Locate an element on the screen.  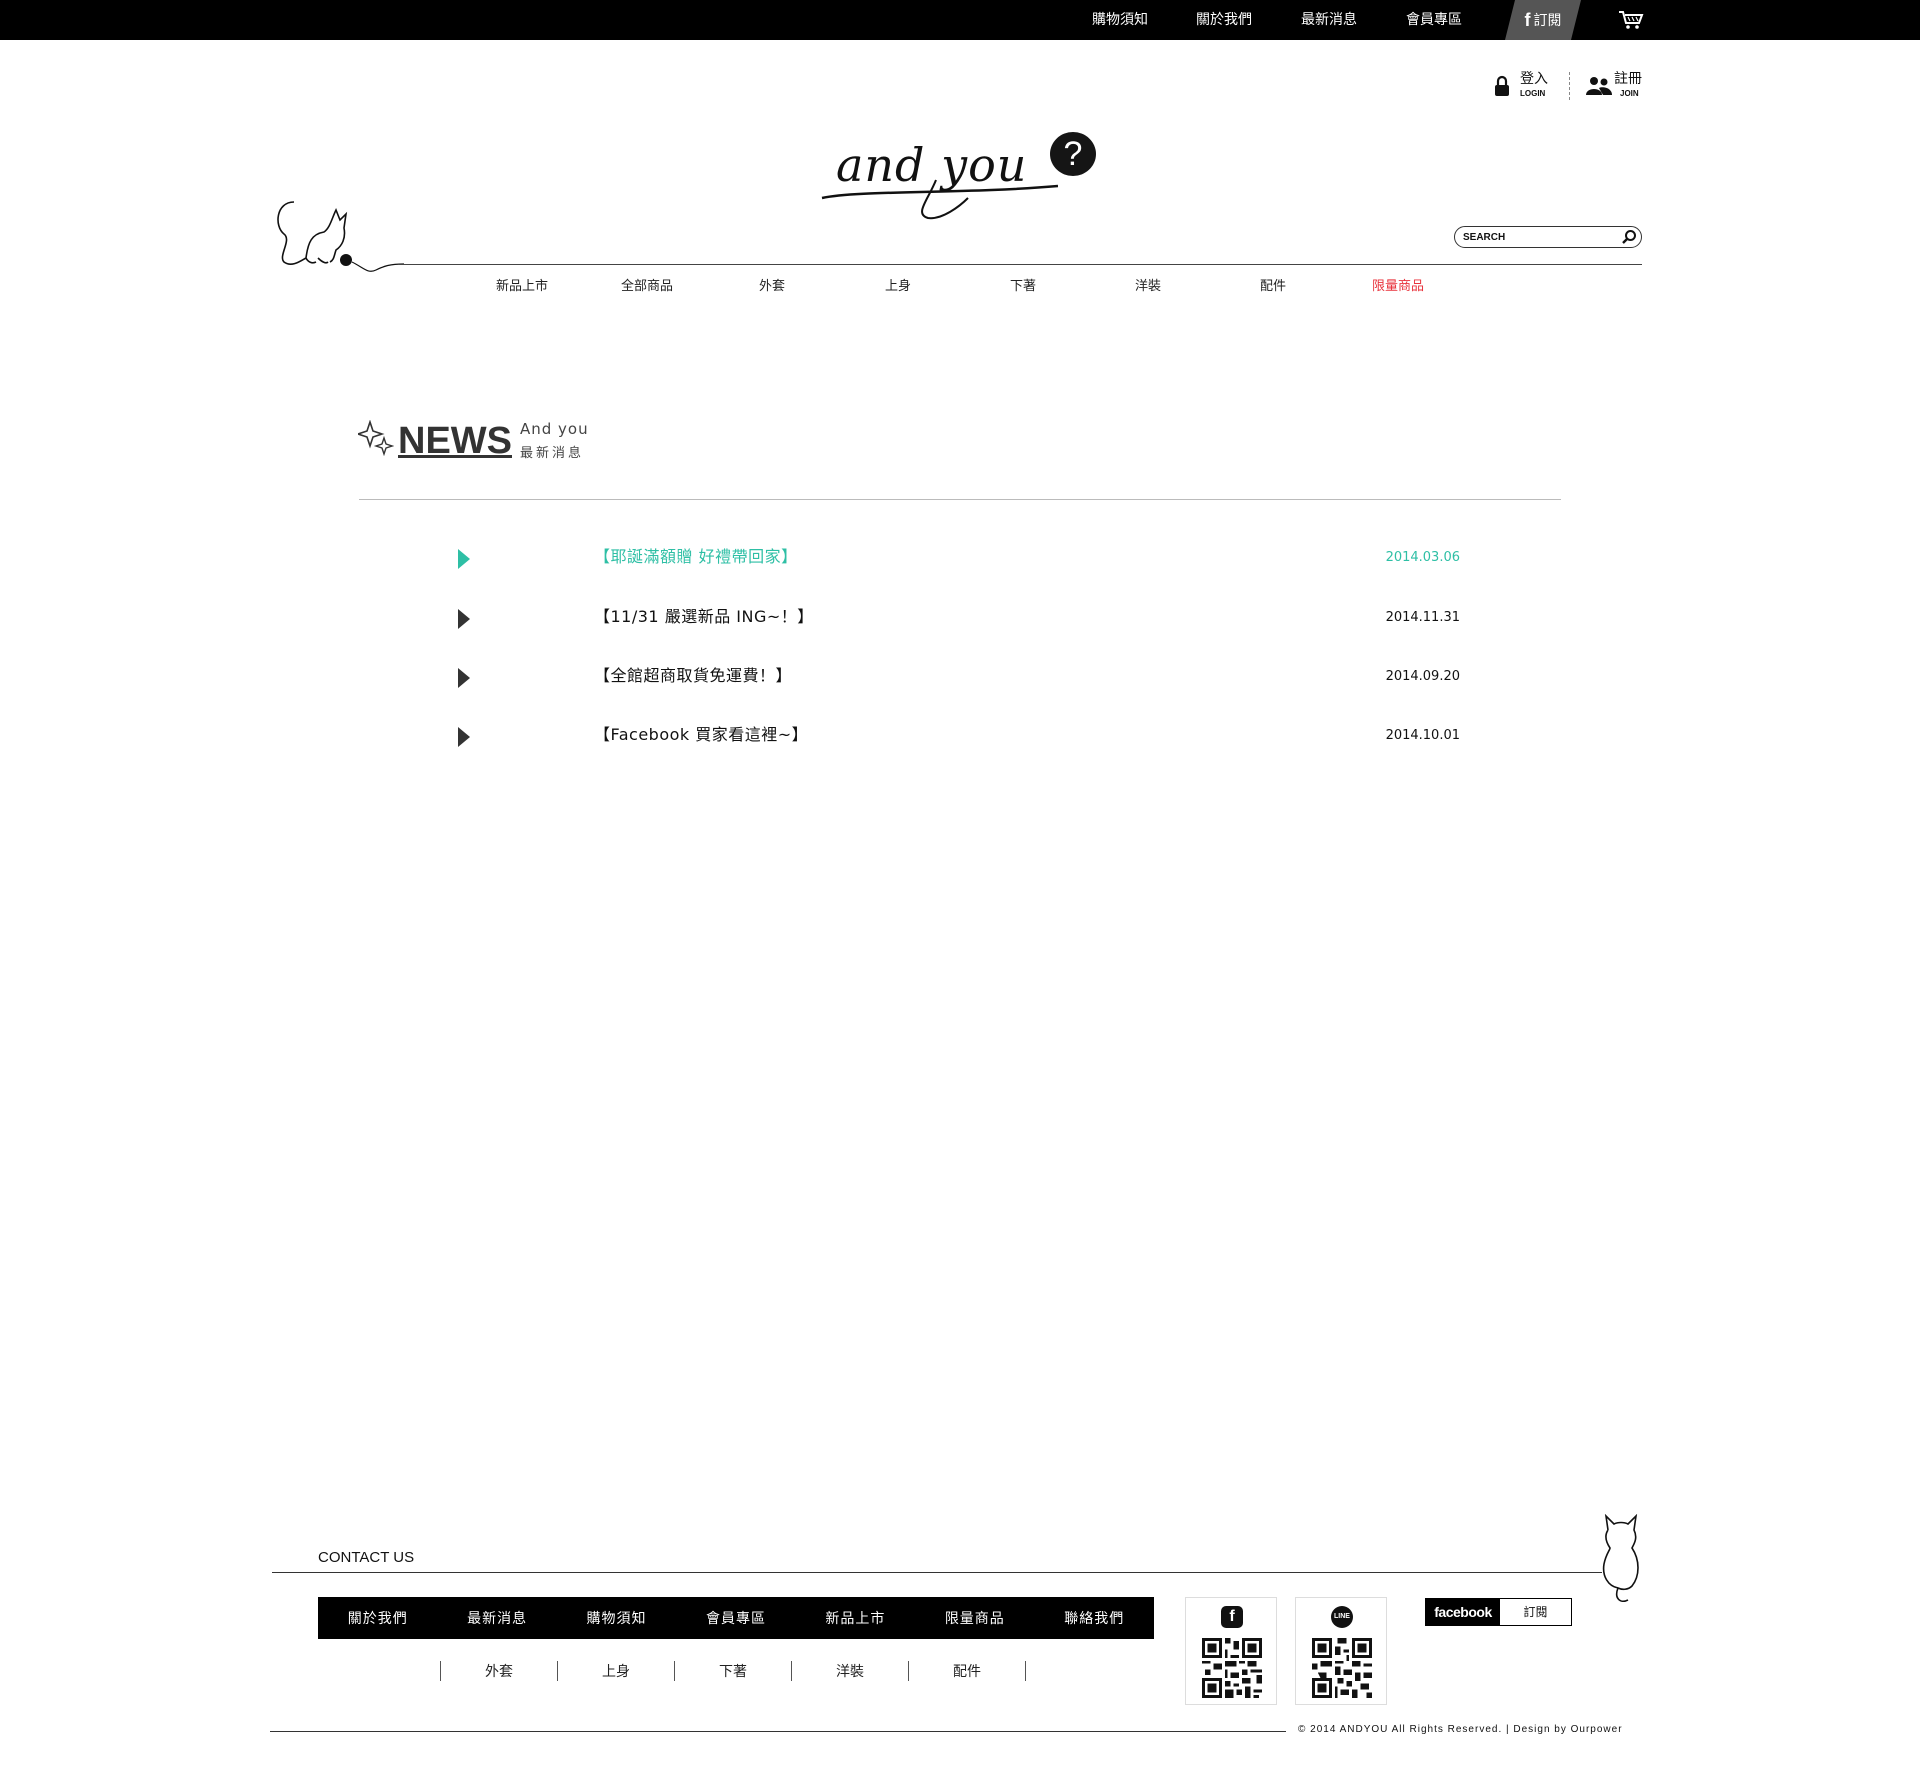
page-title: NEWS is located at coordinates (455, 441).